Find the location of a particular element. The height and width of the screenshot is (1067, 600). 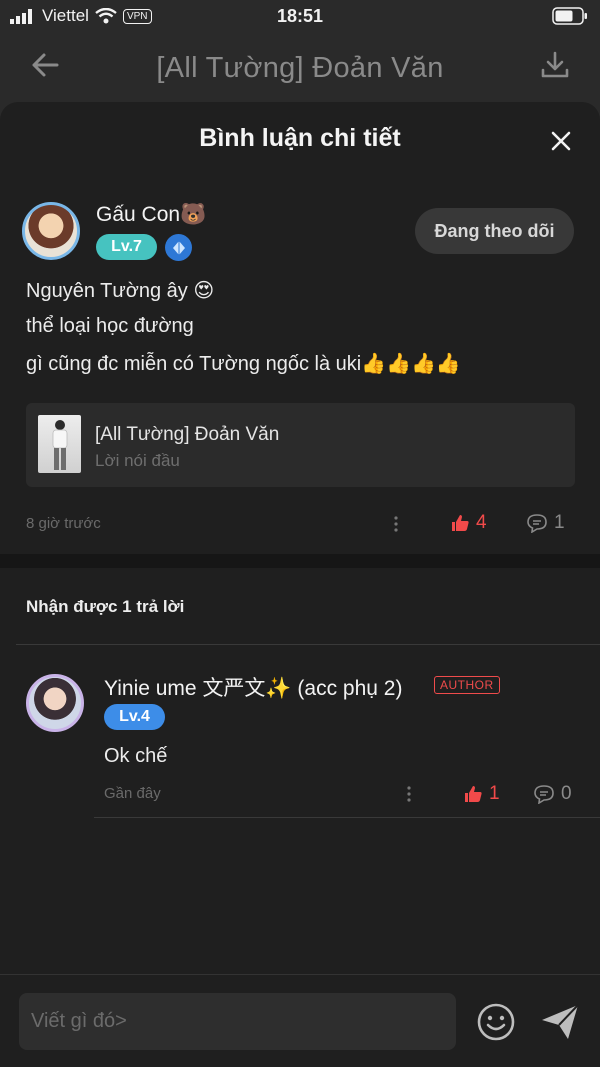

like-count: 1 is located at coordinates (494, 793).